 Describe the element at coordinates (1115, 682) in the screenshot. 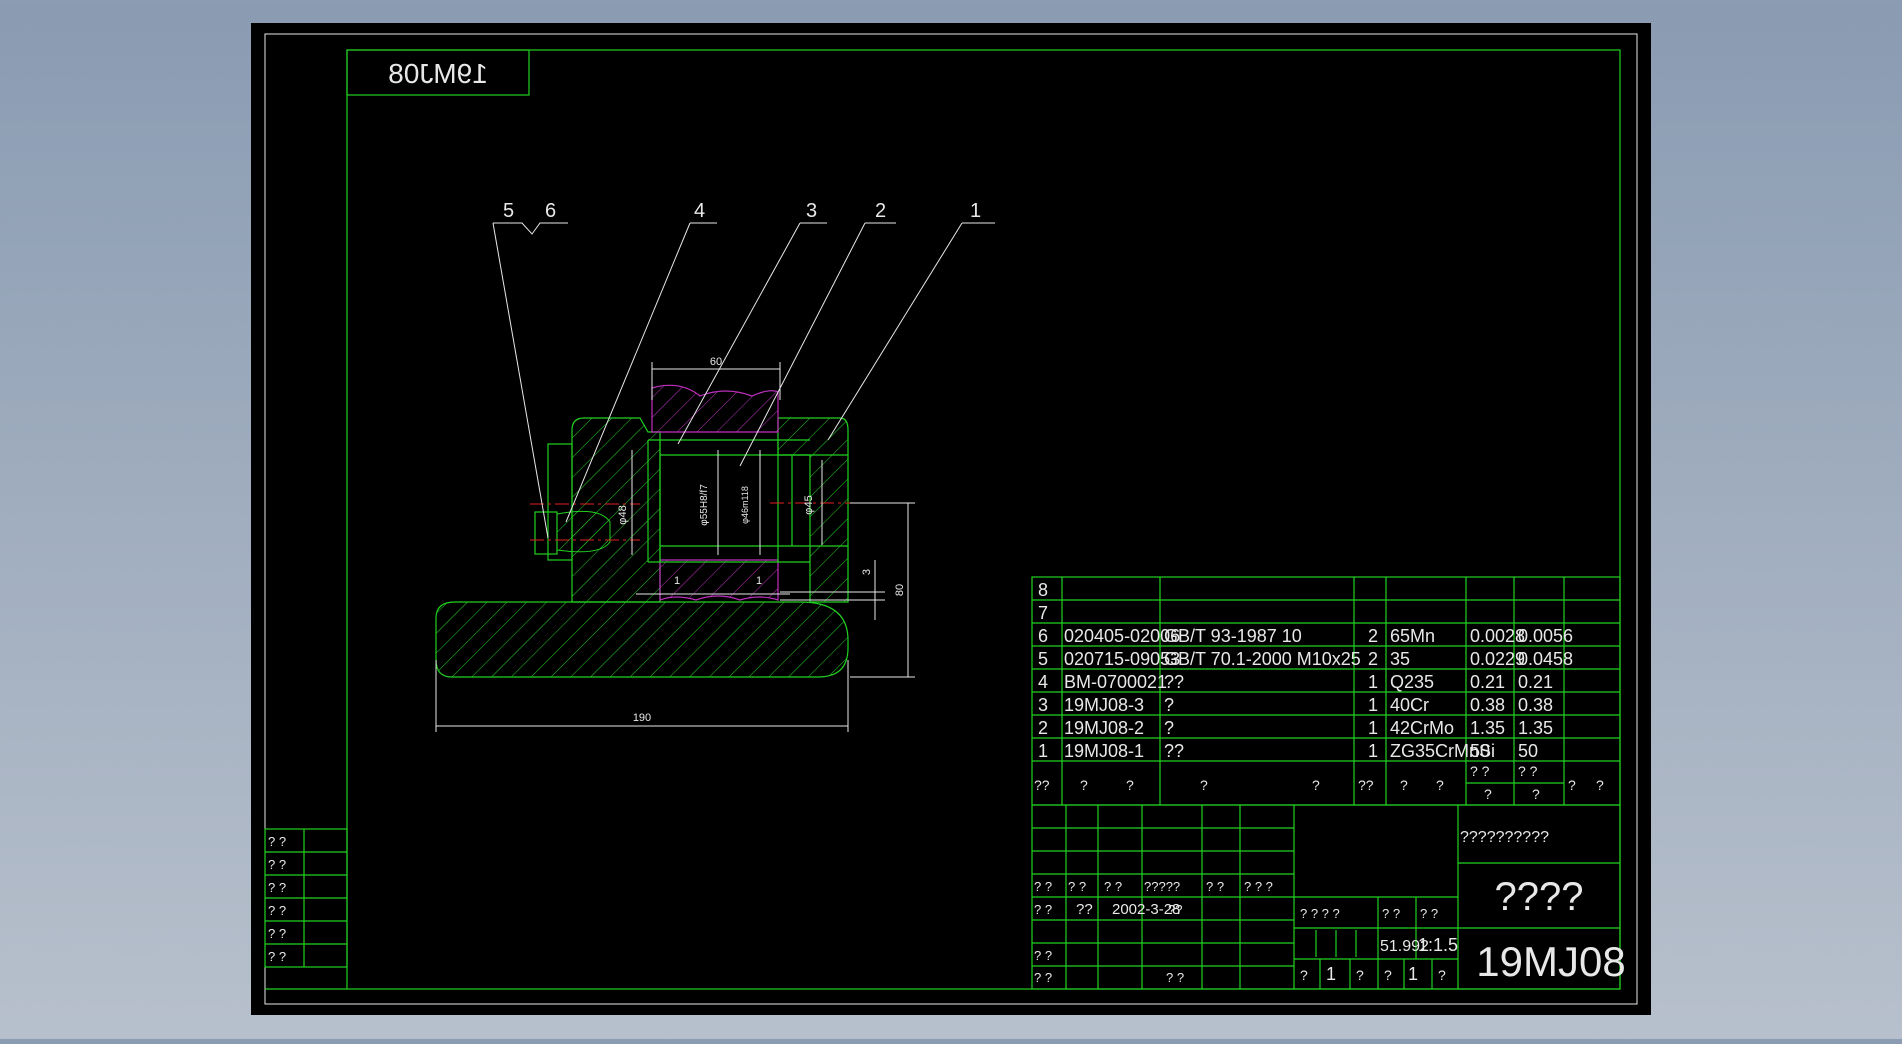

I see `bom-cell-code: BM-0700021` at that location.